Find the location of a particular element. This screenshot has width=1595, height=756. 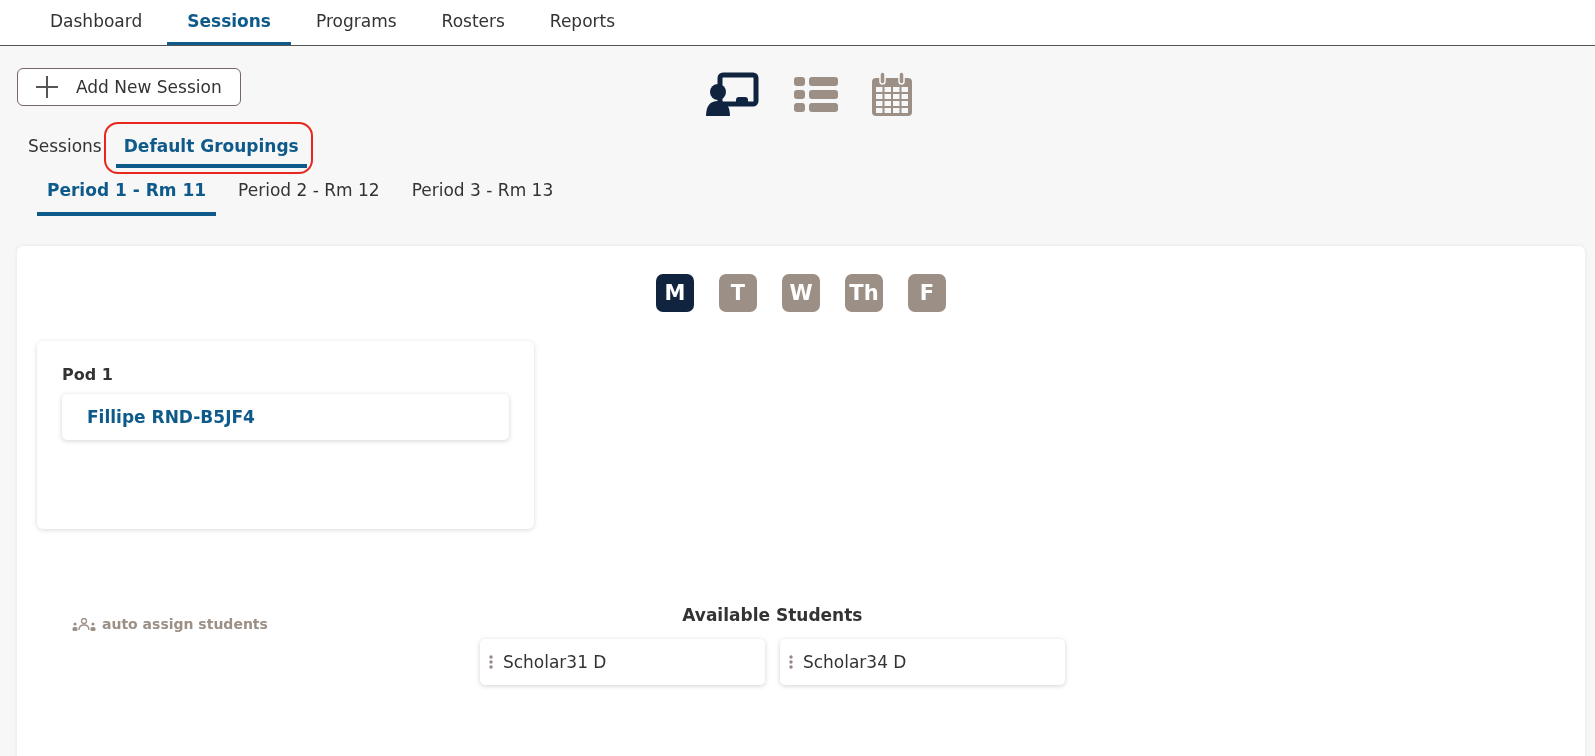

sub-tab: Default Groupings is located at coordinates (211, 149).